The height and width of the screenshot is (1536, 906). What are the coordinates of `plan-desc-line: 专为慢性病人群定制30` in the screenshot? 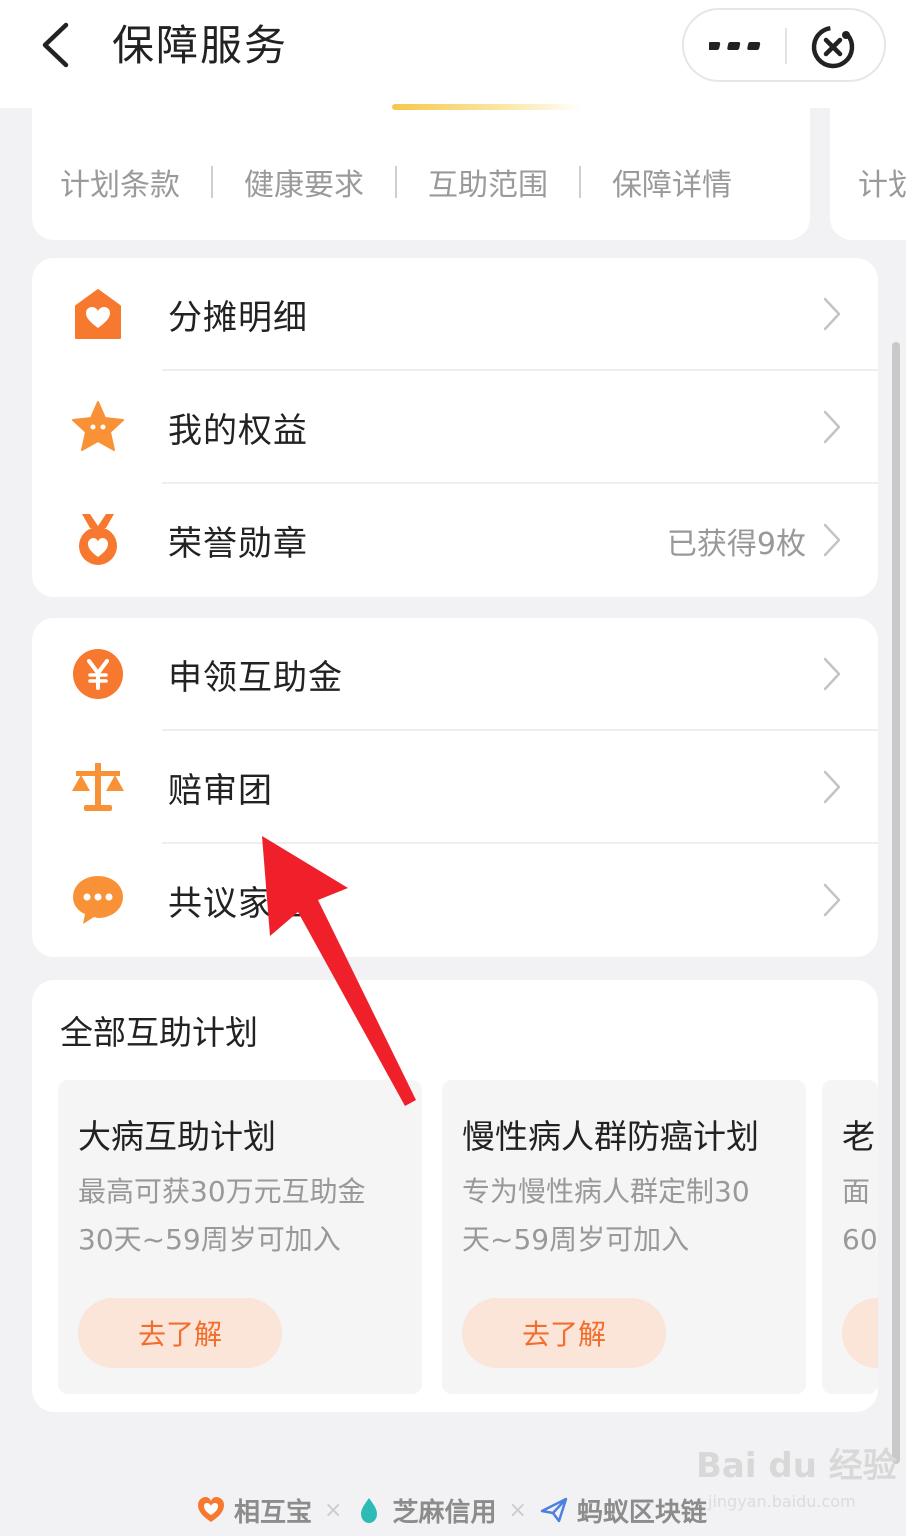 It's located at (606, 1191).